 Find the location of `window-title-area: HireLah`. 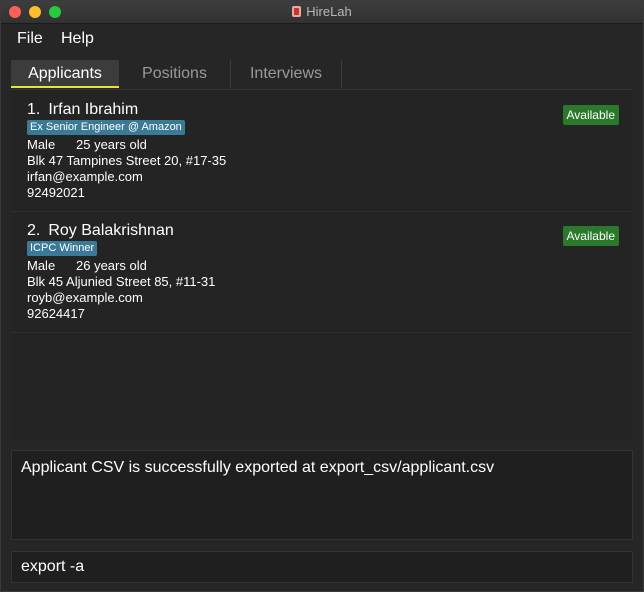

window-title-area: HireLah is located at coordinates (322, 11).